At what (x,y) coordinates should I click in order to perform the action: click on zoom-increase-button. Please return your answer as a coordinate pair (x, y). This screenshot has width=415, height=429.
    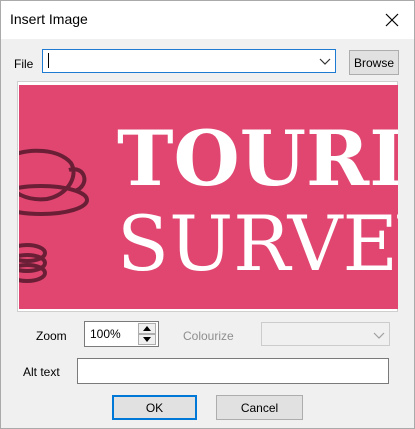
    Looking at the image, I should click on (147, 328).